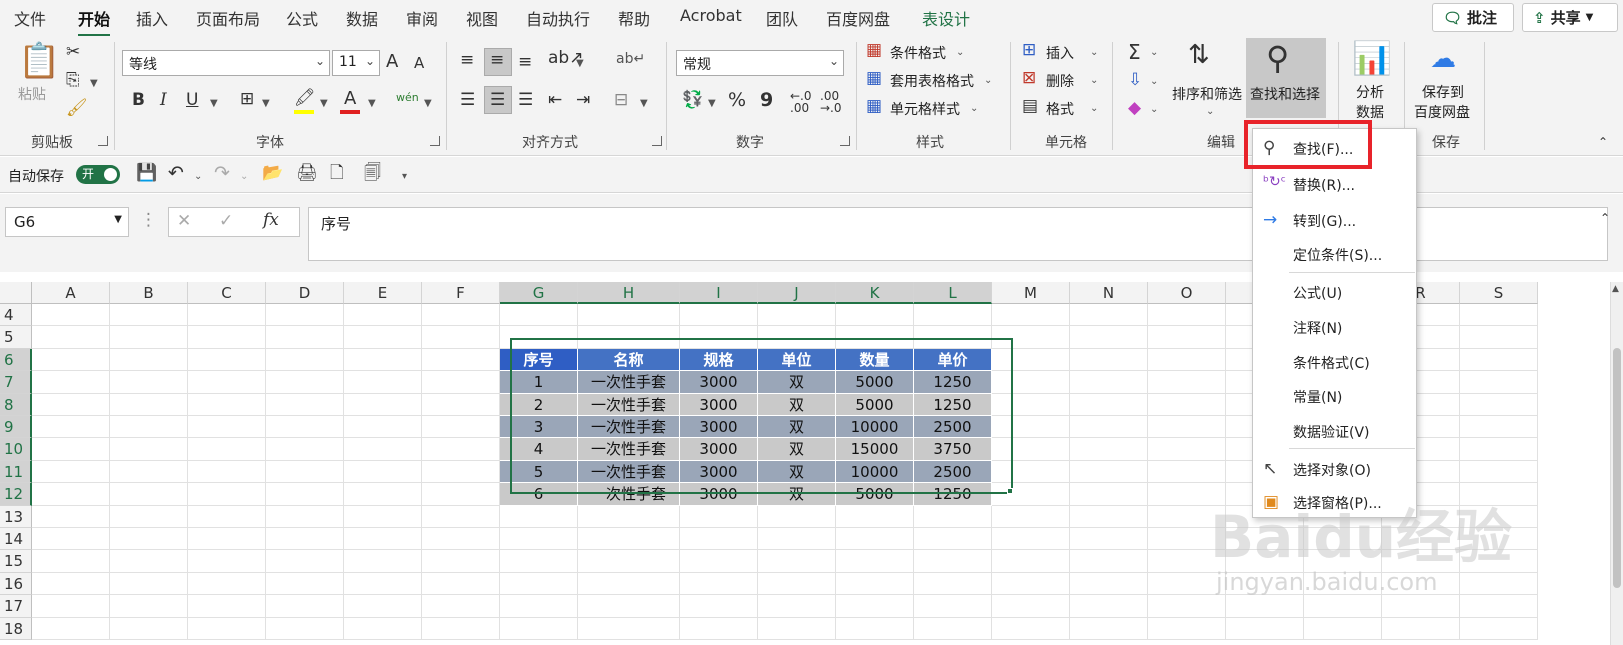 The width and height of the screenshot is (1623, 645). Describe the element at coordinates (467, 100) in the screenshot. I see `align-left-icon: ☰` at that location.